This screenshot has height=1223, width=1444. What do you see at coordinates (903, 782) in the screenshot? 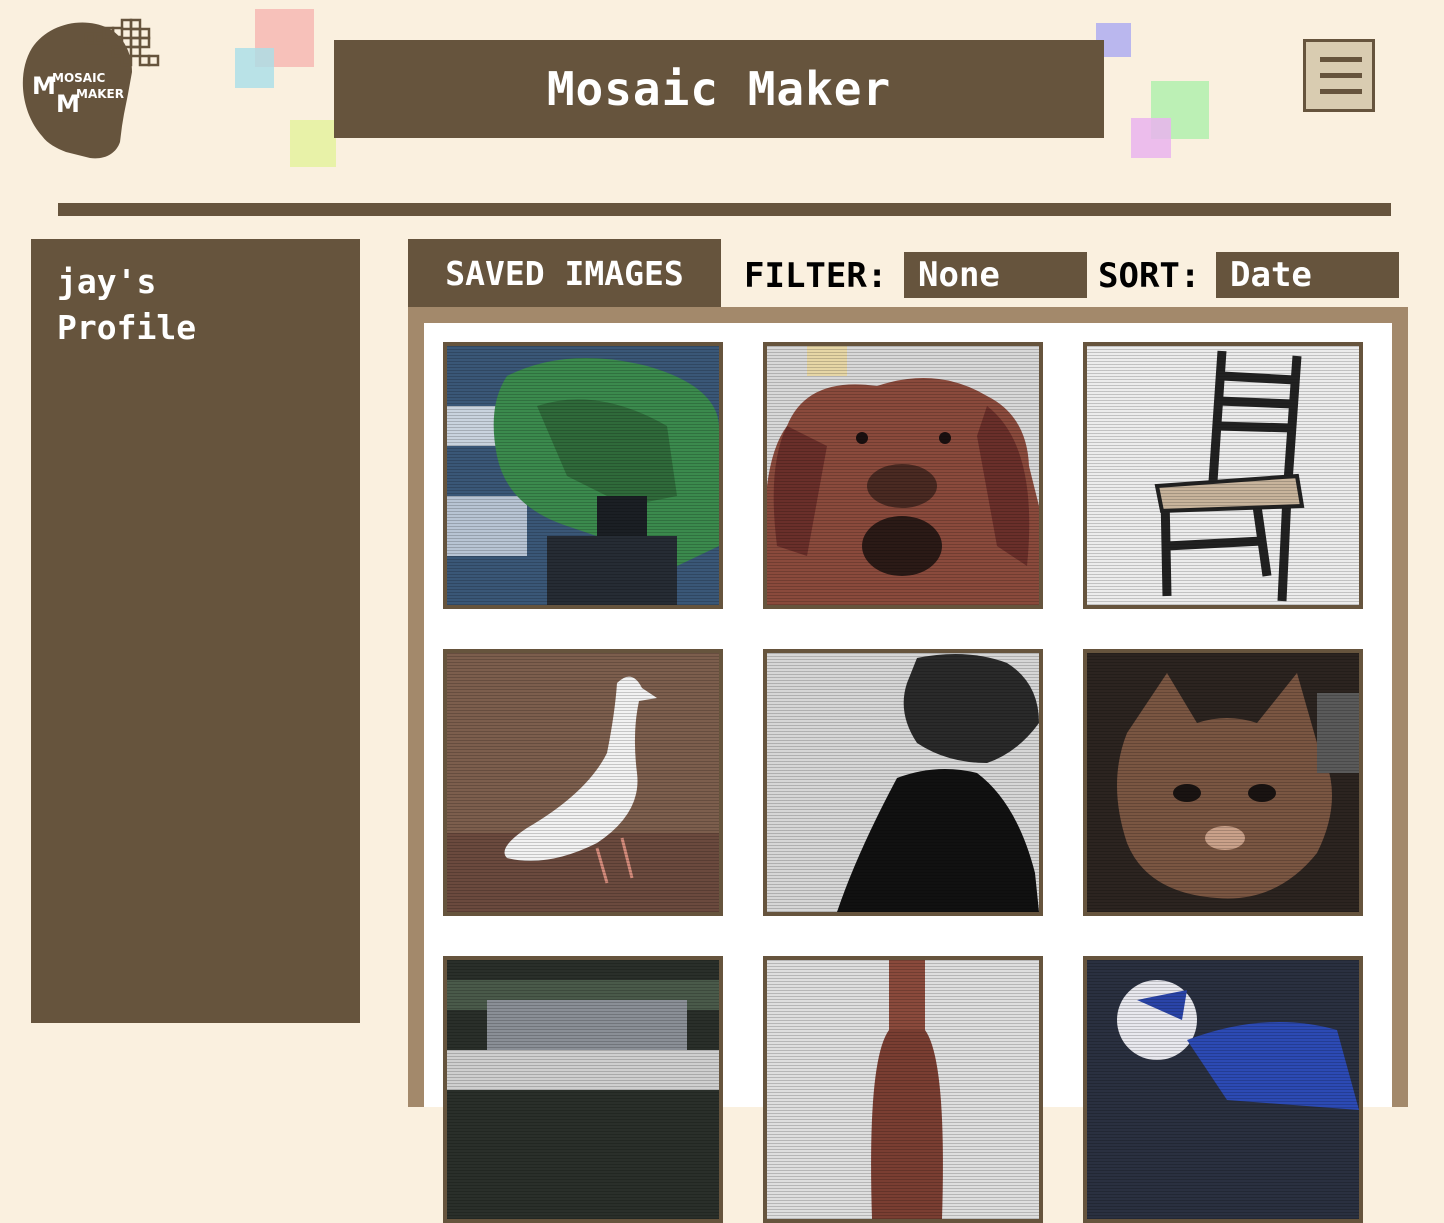
I see `image-thumbnail-dark-shape` at bounding box center [903, 782].